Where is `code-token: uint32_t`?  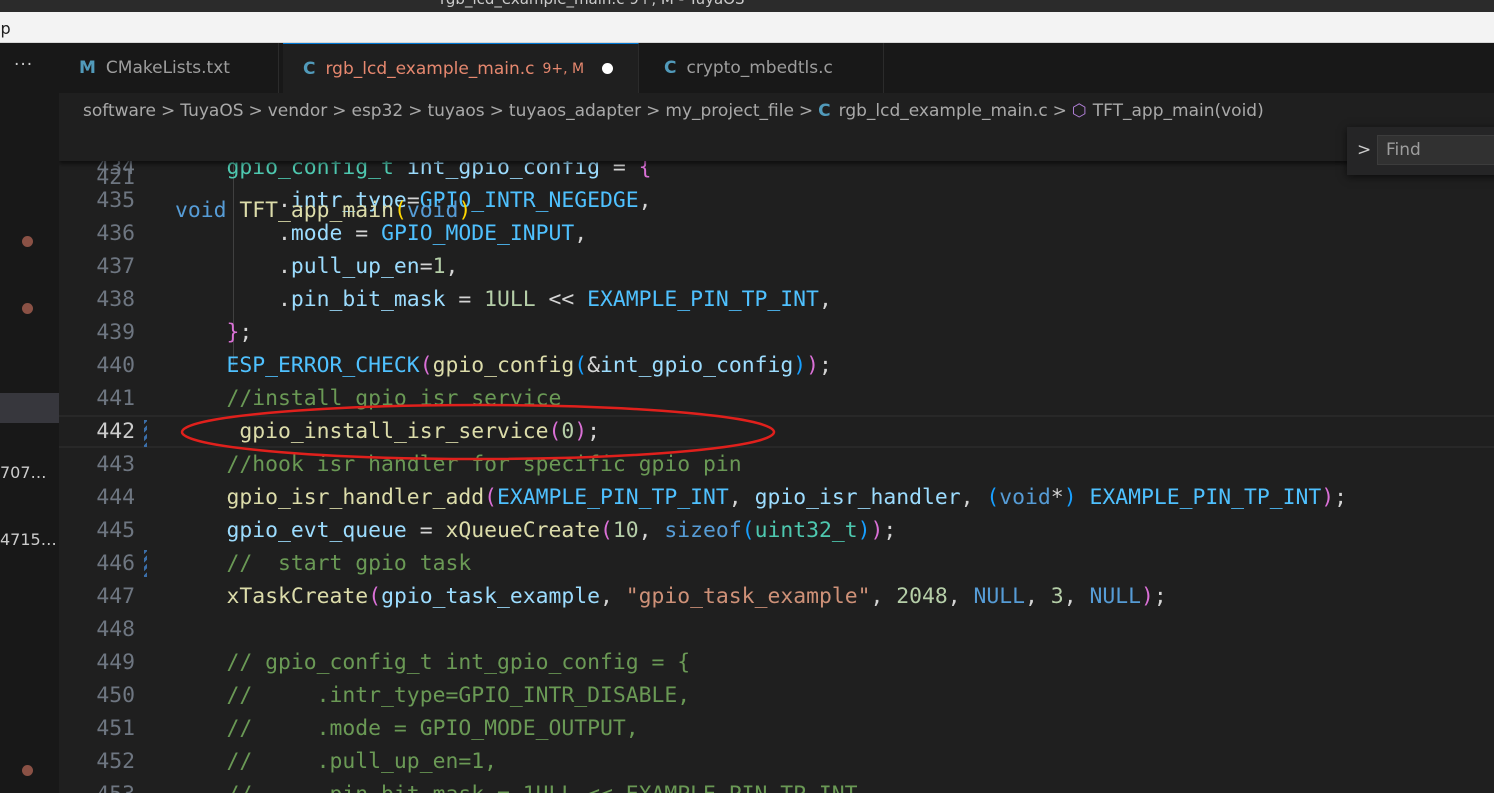 code-token: uint32_t is located at coordinates (806, 530).